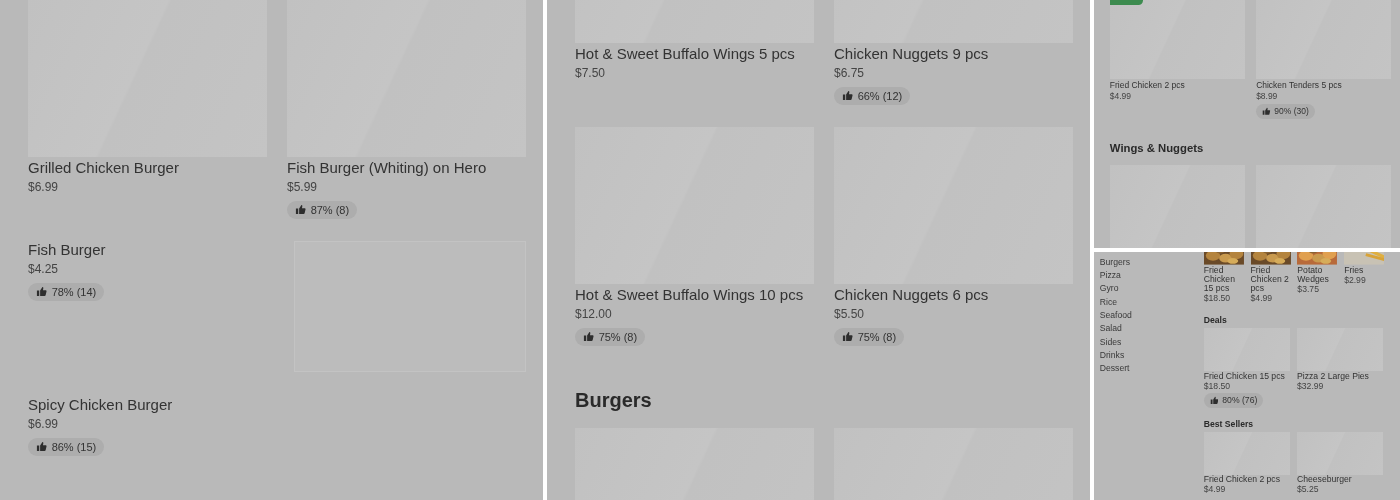 This screenshot has width=1400, height=500. What do you see at coordinates (100, 404) in the screenshot?
I see `item-name: Spicy Chicken Burger` at bounding box center [100, 404].